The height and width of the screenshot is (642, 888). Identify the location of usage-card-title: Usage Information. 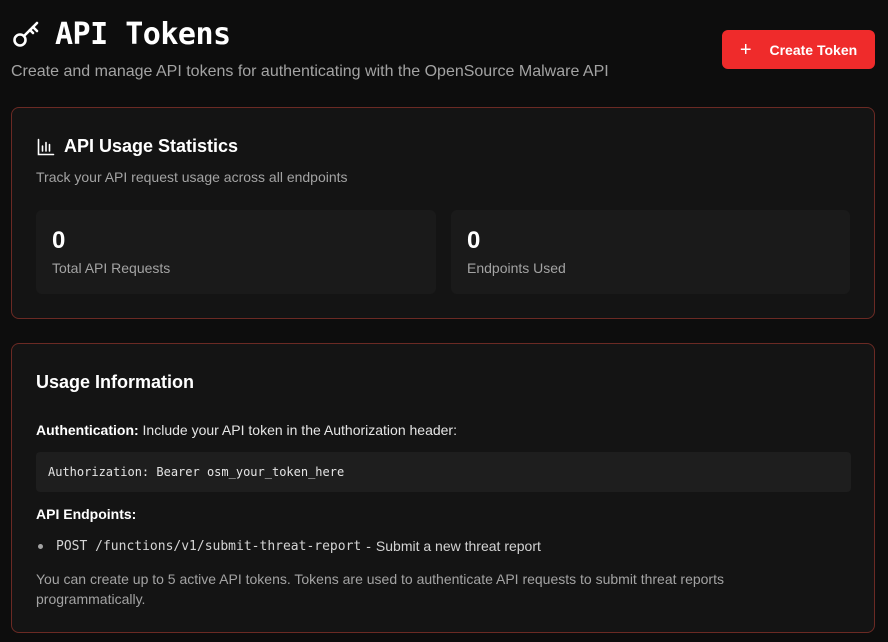
(115, 382).